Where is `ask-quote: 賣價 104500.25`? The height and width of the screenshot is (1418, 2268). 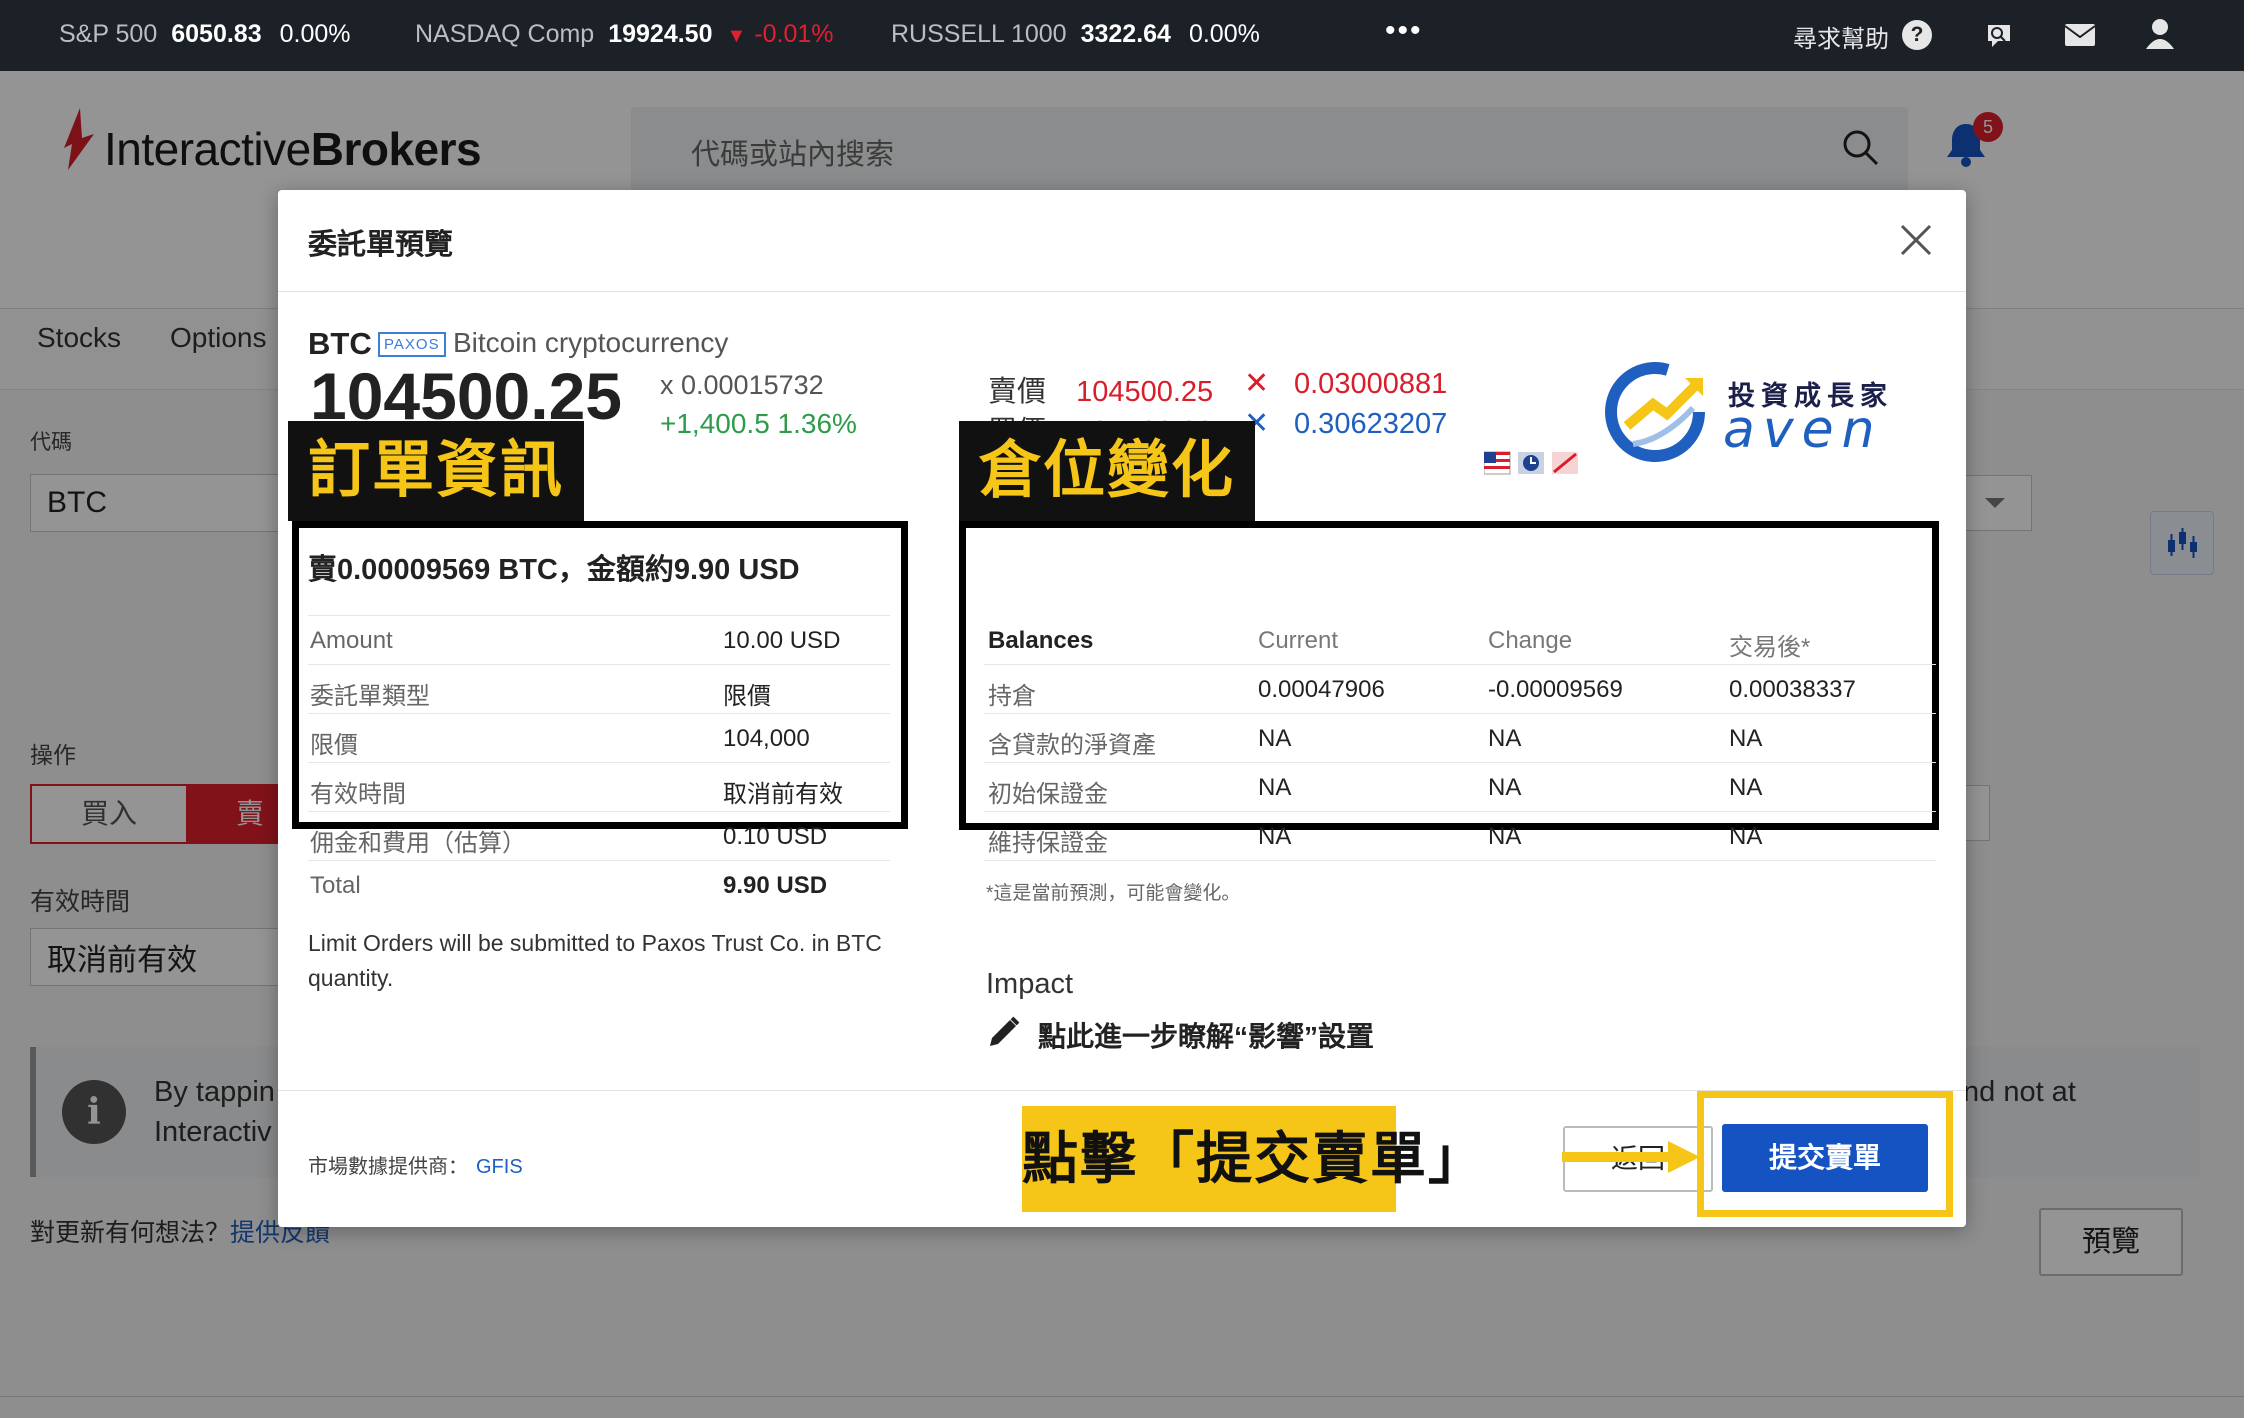
ask-quote: 賣價 104500.25 is located at coordinates (1100, 389).